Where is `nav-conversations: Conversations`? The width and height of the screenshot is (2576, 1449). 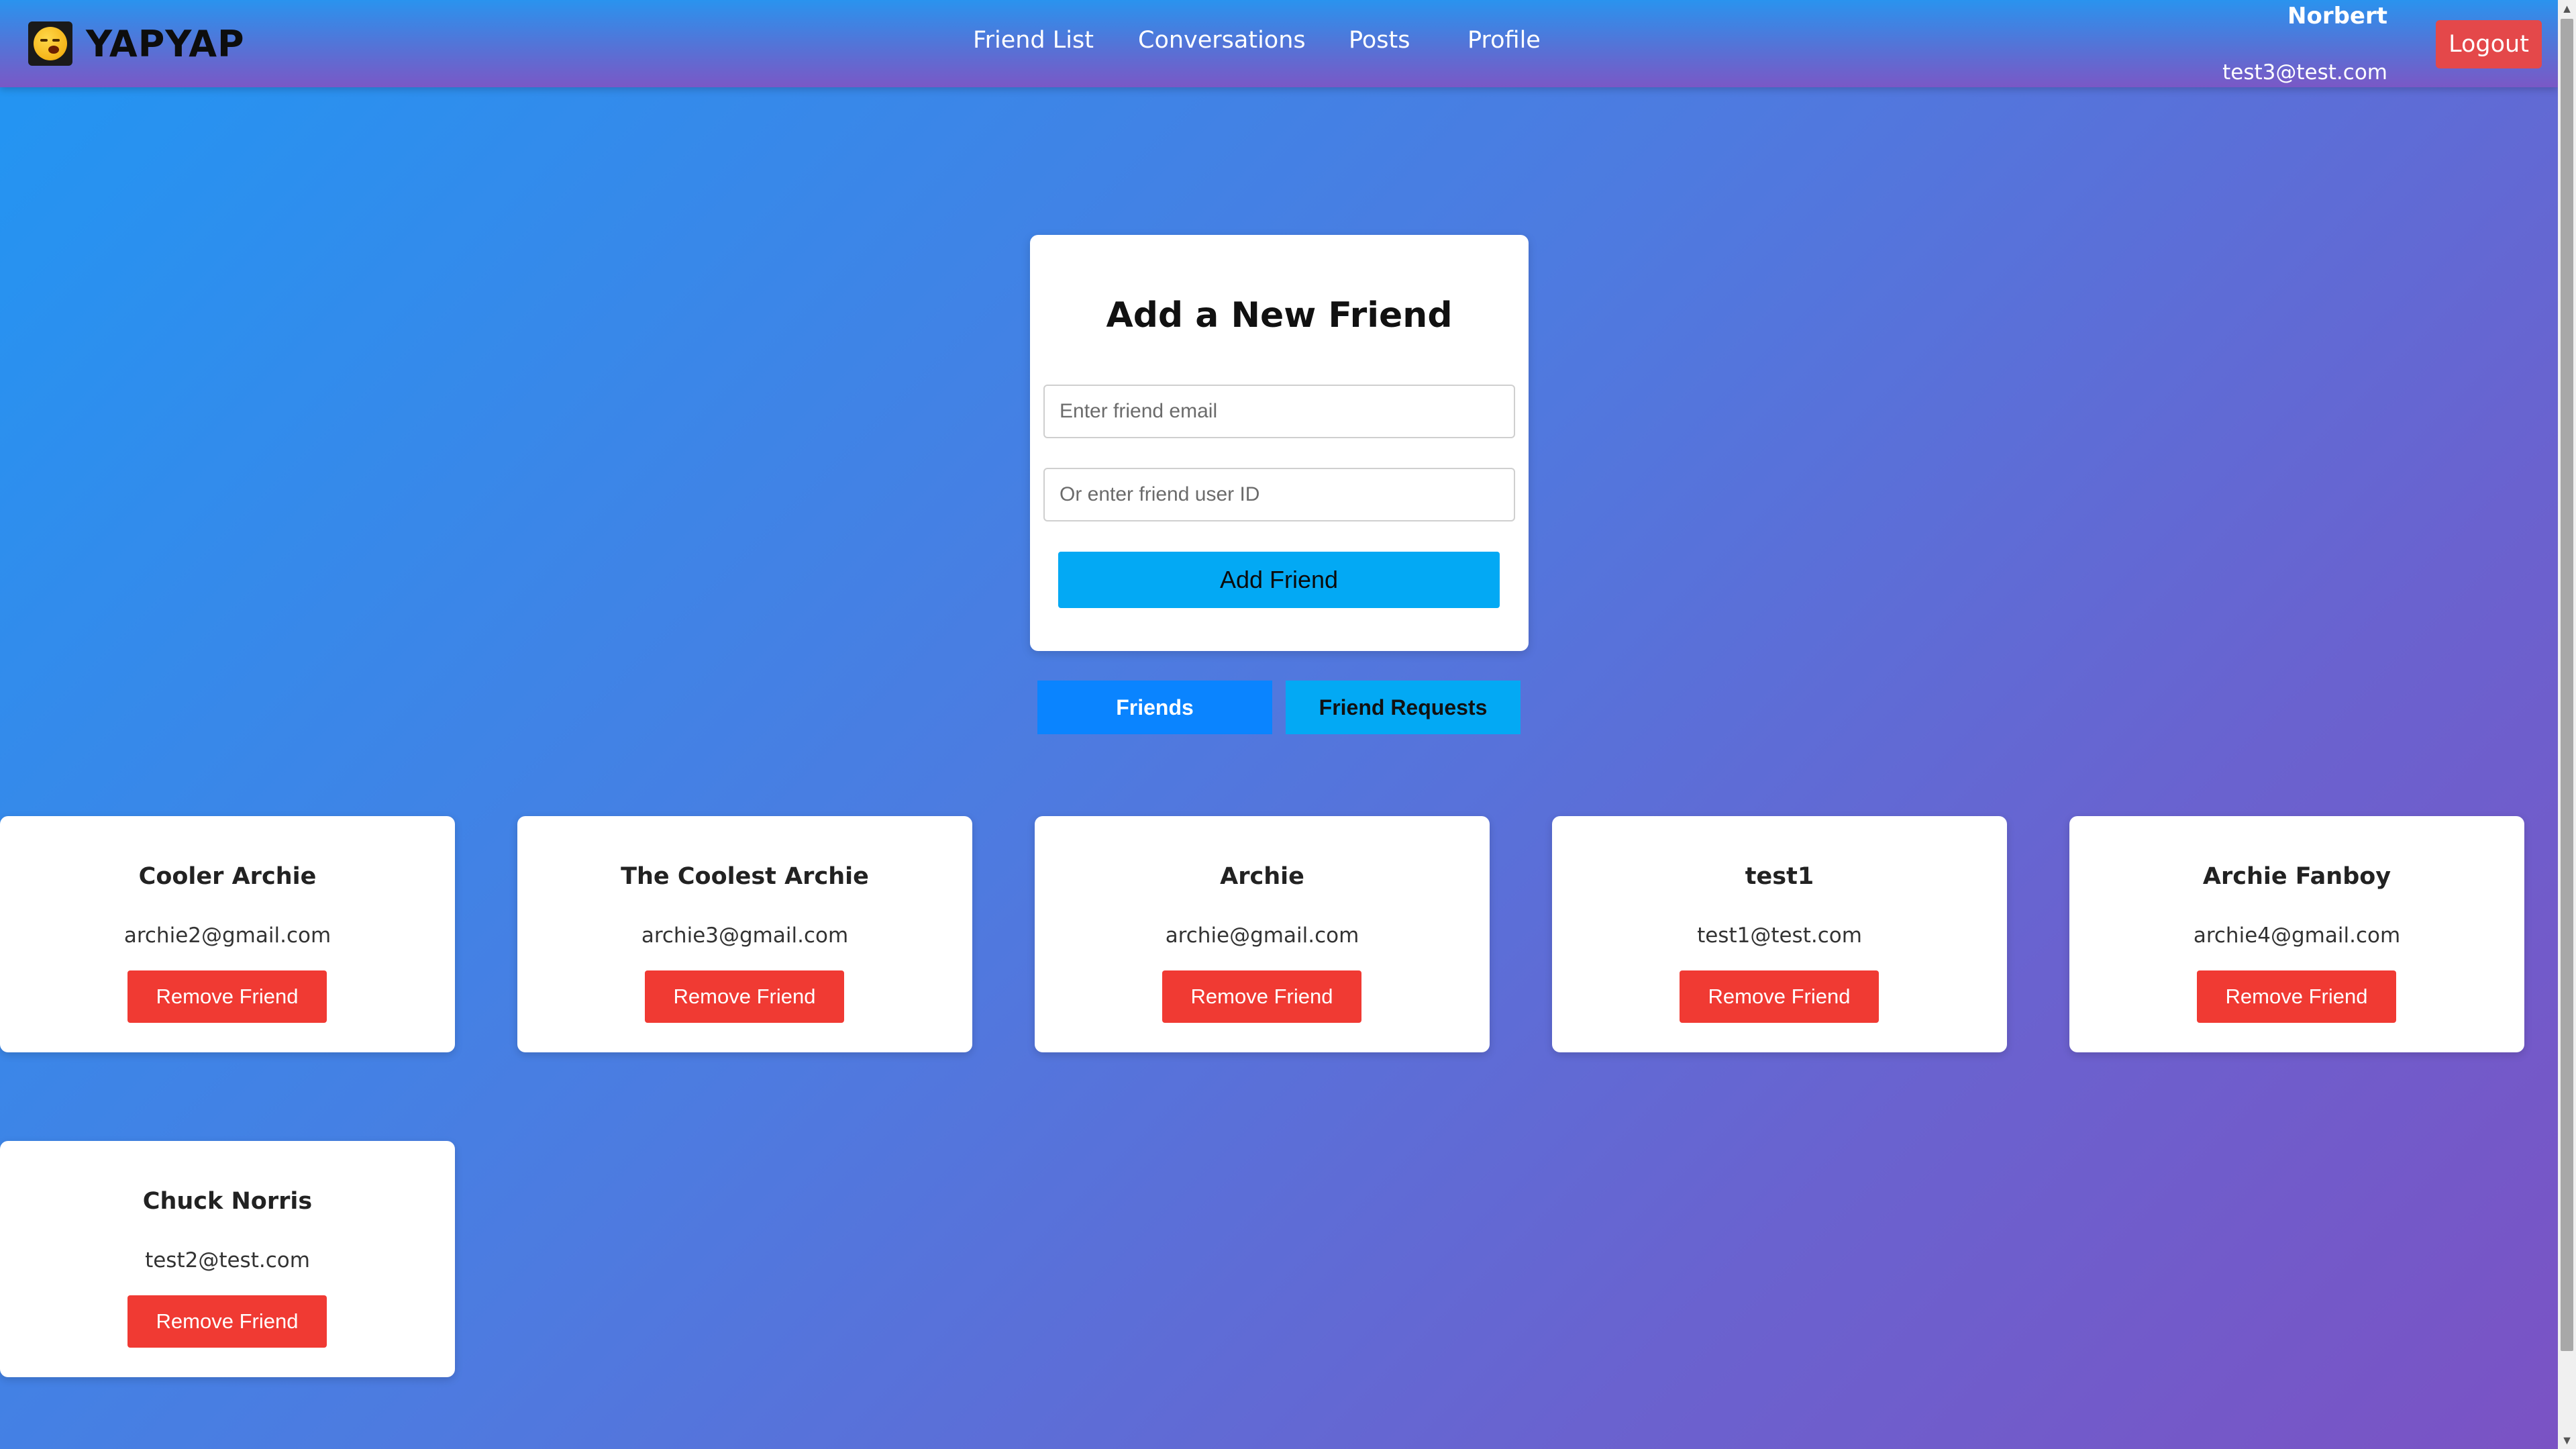 nav-conversations: Conversations is located at coordinates (1222, 40).